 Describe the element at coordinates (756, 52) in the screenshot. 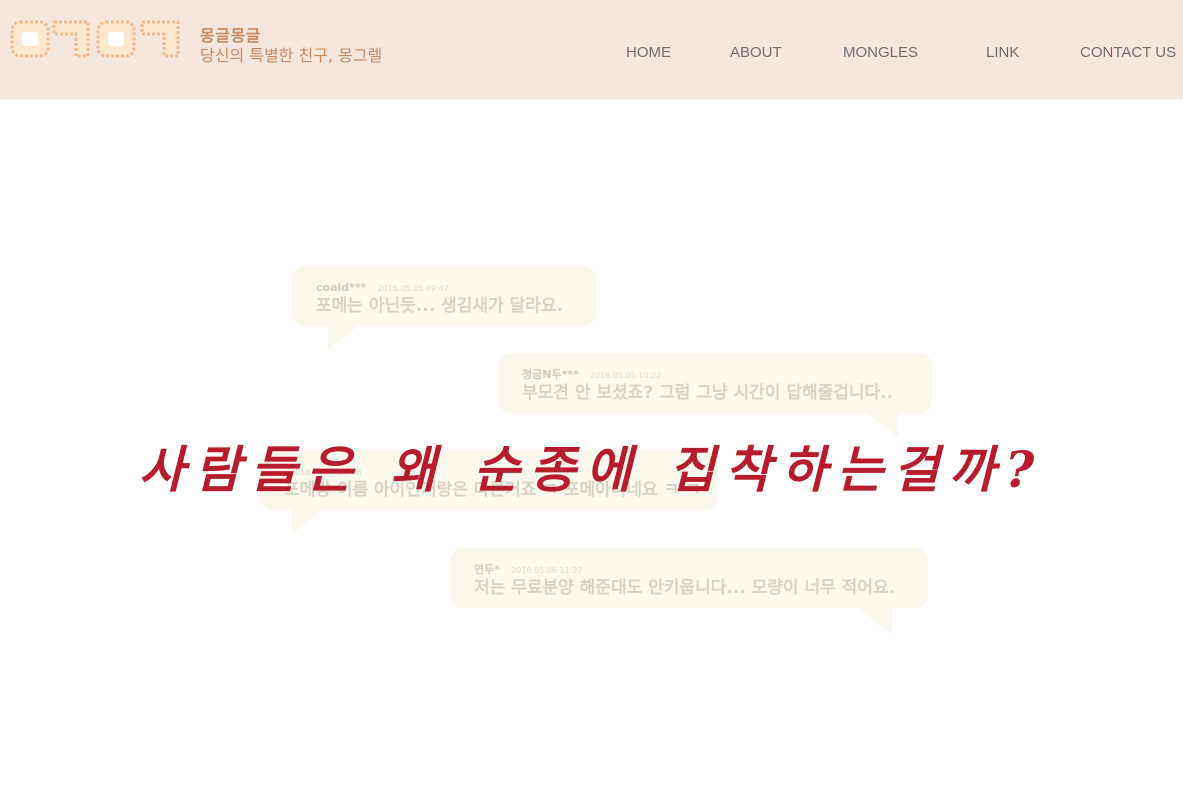

I see `nav-about: ABOUT` at that location.